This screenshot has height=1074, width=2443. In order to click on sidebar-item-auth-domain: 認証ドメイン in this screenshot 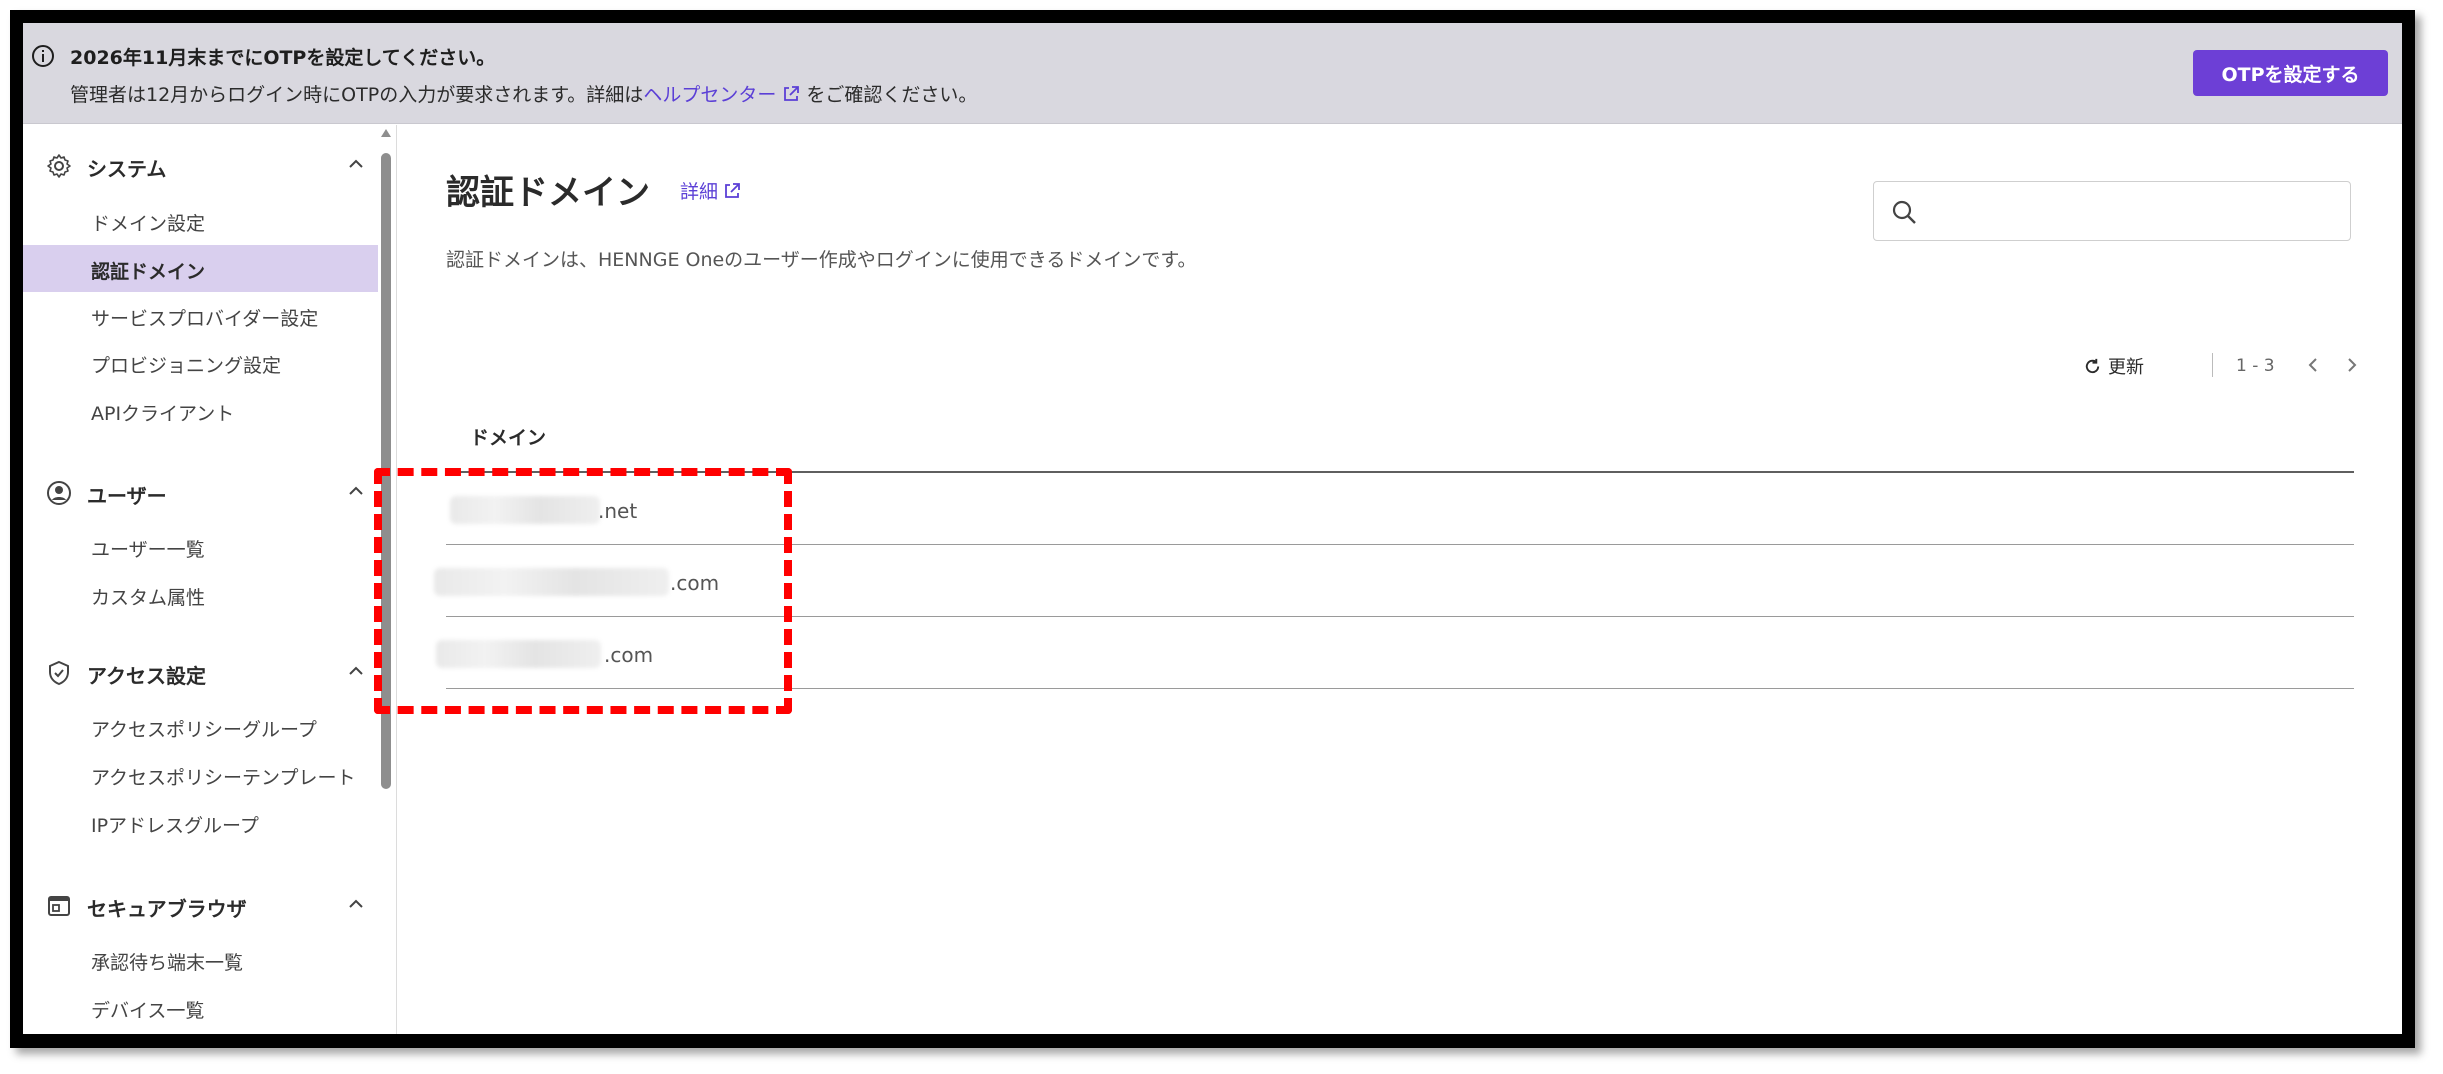, I will do `click(200, 268)`.